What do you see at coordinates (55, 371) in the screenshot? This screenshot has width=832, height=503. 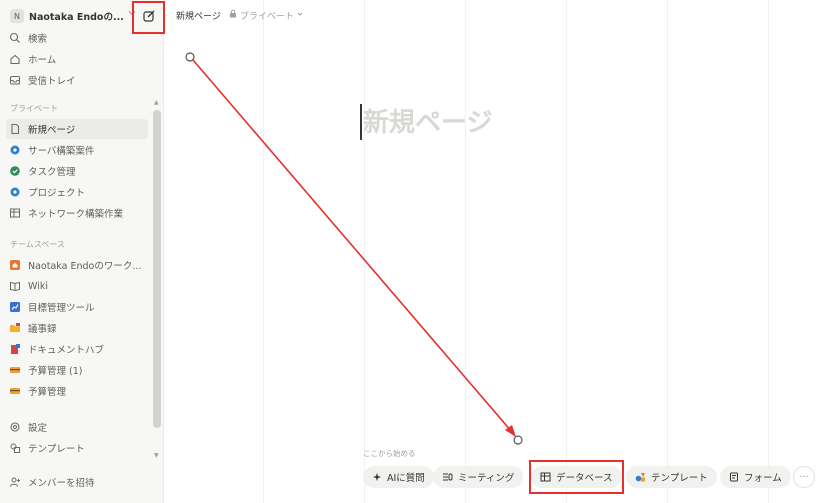 I see `sidebar-item-label: 予算管理 (1)` at bounding box center [55, 371].